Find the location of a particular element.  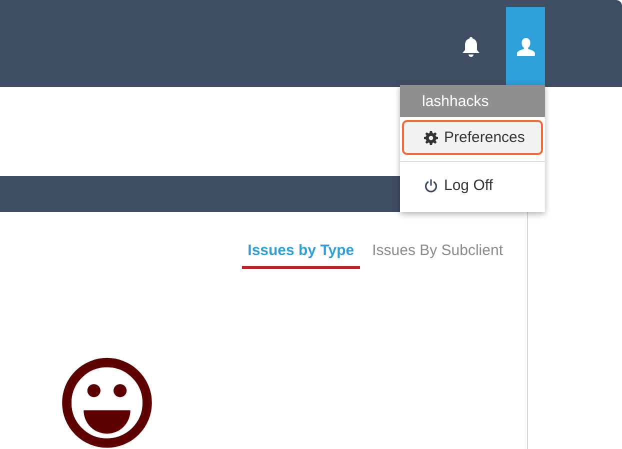

gear-icon is located at coordinates (431, 137).